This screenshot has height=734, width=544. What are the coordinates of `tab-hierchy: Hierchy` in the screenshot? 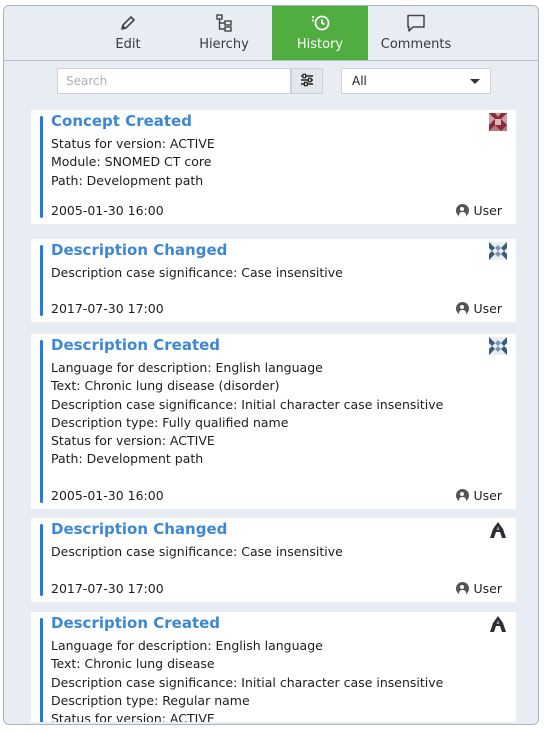 It's located at (224, 33).